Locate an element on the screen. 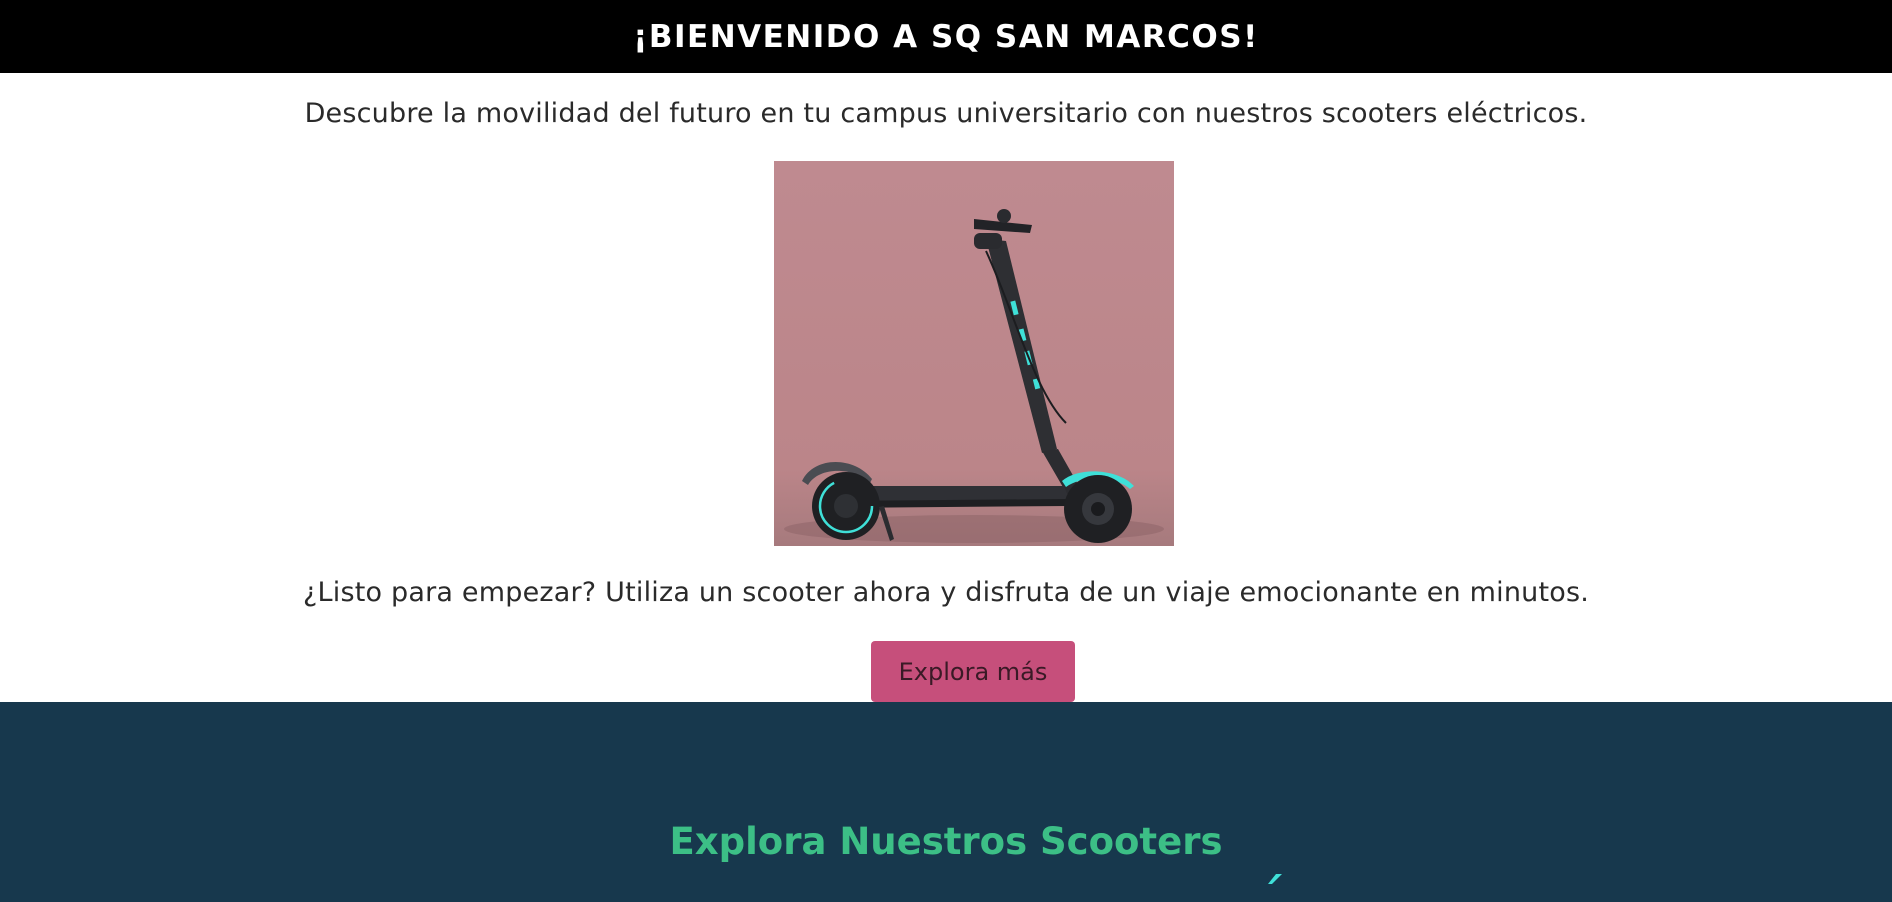 The image size is (1892, 902). welcome-title: ¡BIENVENIDO A SQ SAN MARCOS! is located at coordinates (946, 36).